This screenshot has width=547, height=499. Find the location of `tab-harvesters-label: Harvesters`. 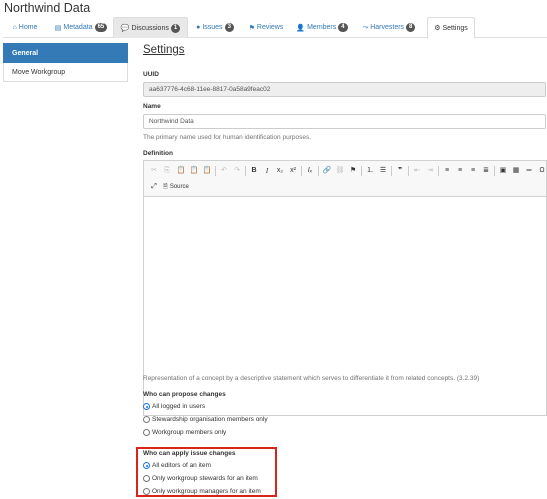

tab-harvesters-label: Harvesters is located at coordinates (387, 27).